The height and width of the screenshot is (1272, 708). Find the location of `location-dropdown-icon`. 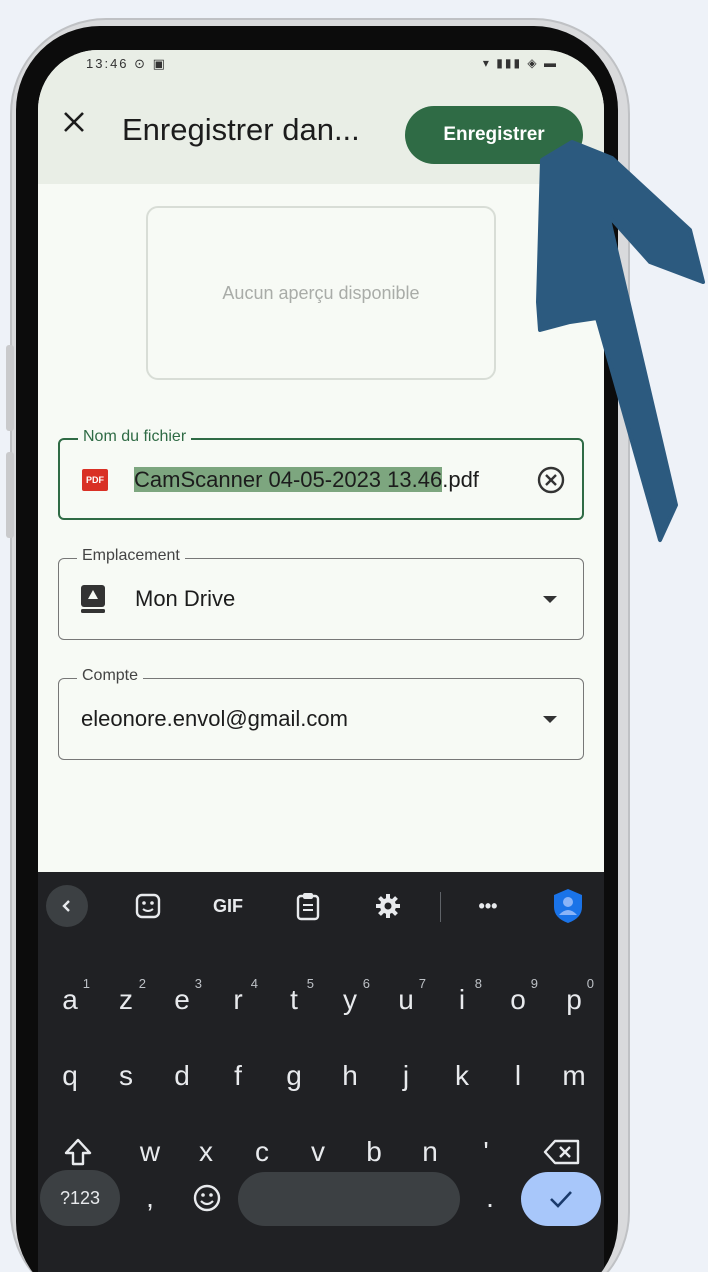

location-dropdown-icon is located at coordinates (550, 599).